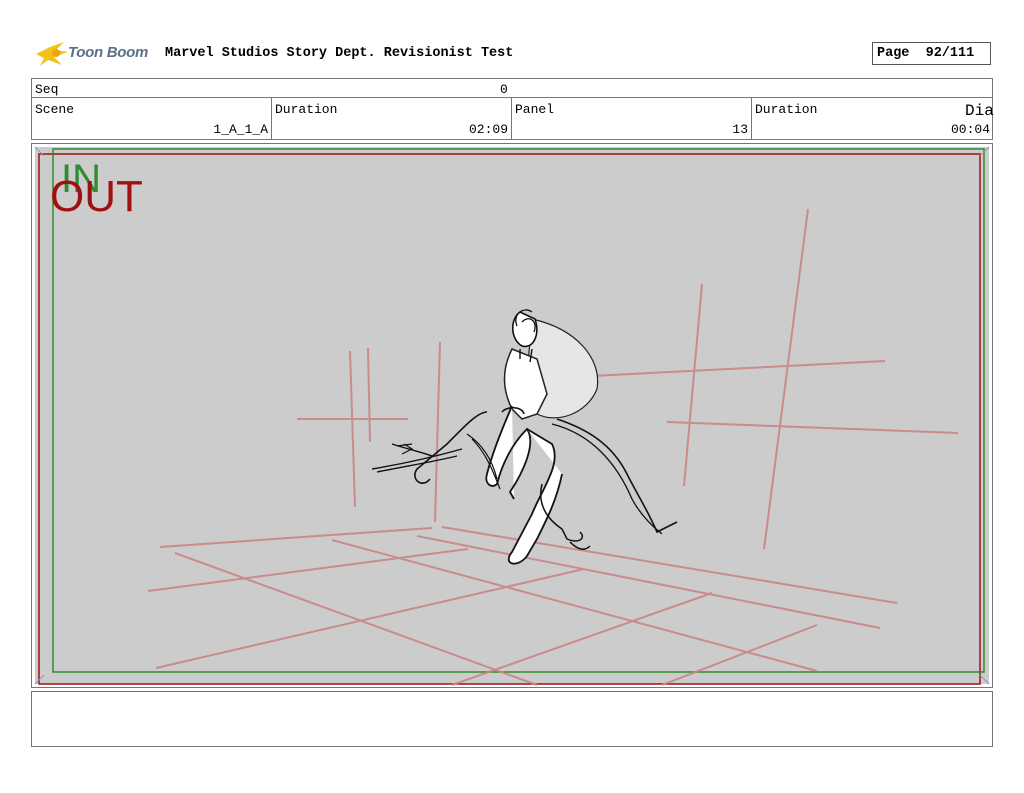  I want to click on out-label: OUT, so click(96, 196).